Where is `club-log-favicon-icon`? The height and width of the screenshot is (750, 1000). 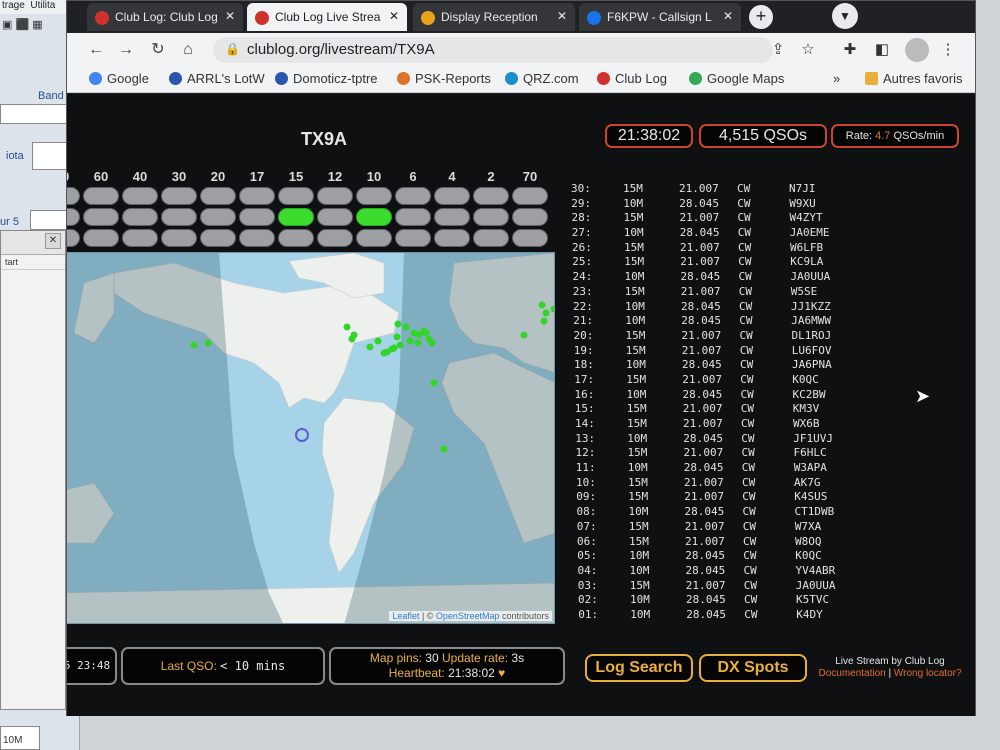 club-log-favicon-icon is located at coordinates (262, 18).